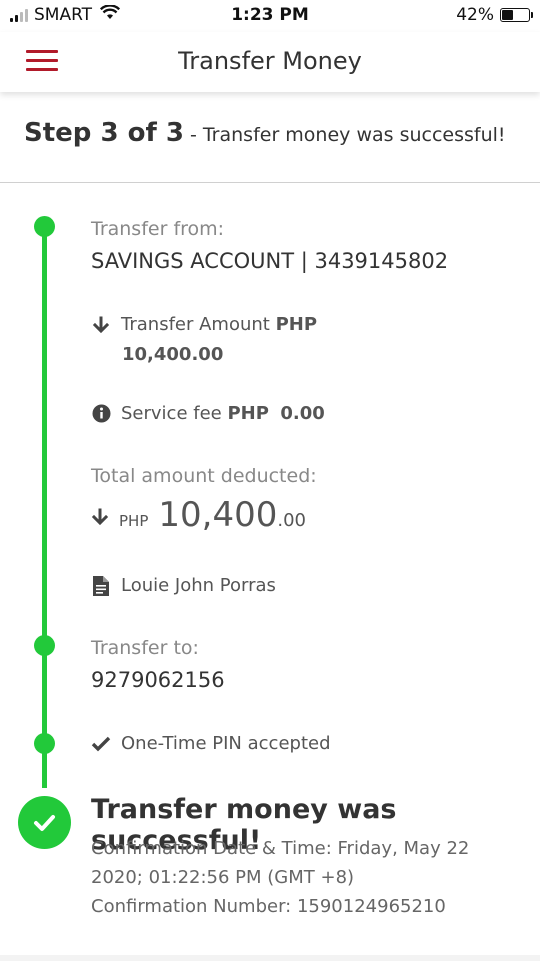  I want to click on total-label: Total amount deducted:, so click(204, 476).